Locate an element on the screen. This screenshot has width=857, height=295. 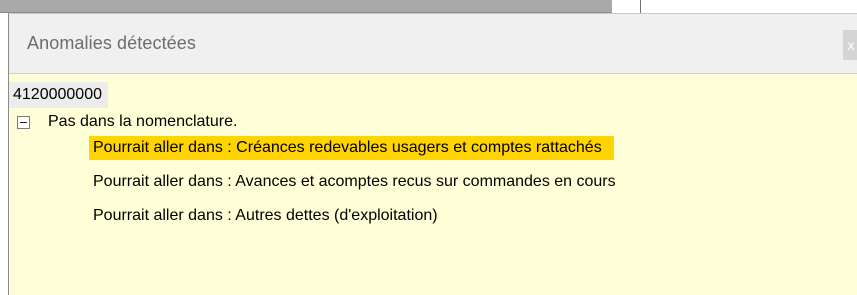
tree-node-label: Pas dans la nomenclature. is located at coordinates (143, 121).